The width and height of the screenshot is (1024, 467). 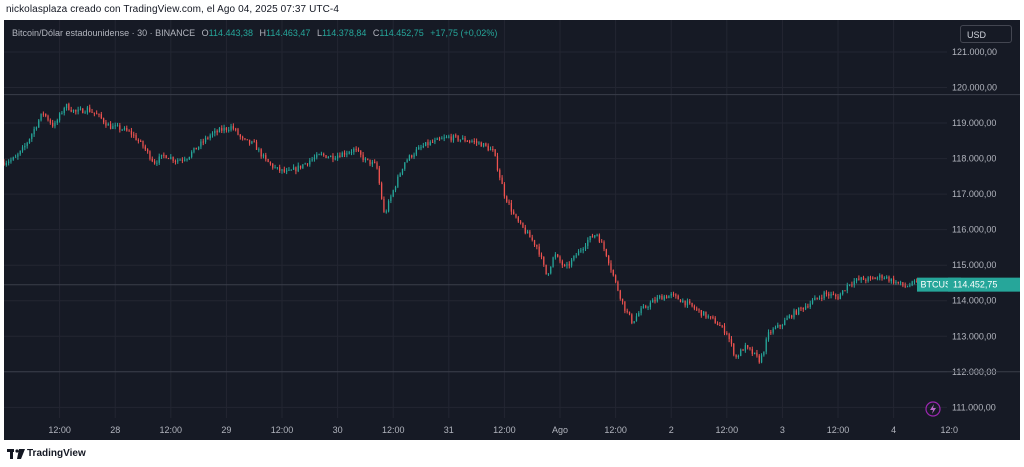 What do you see at coordinates (974, 301) in the screenshot?
I see `price-axis-label: 114.000,00` at bounding box center [974, 301].